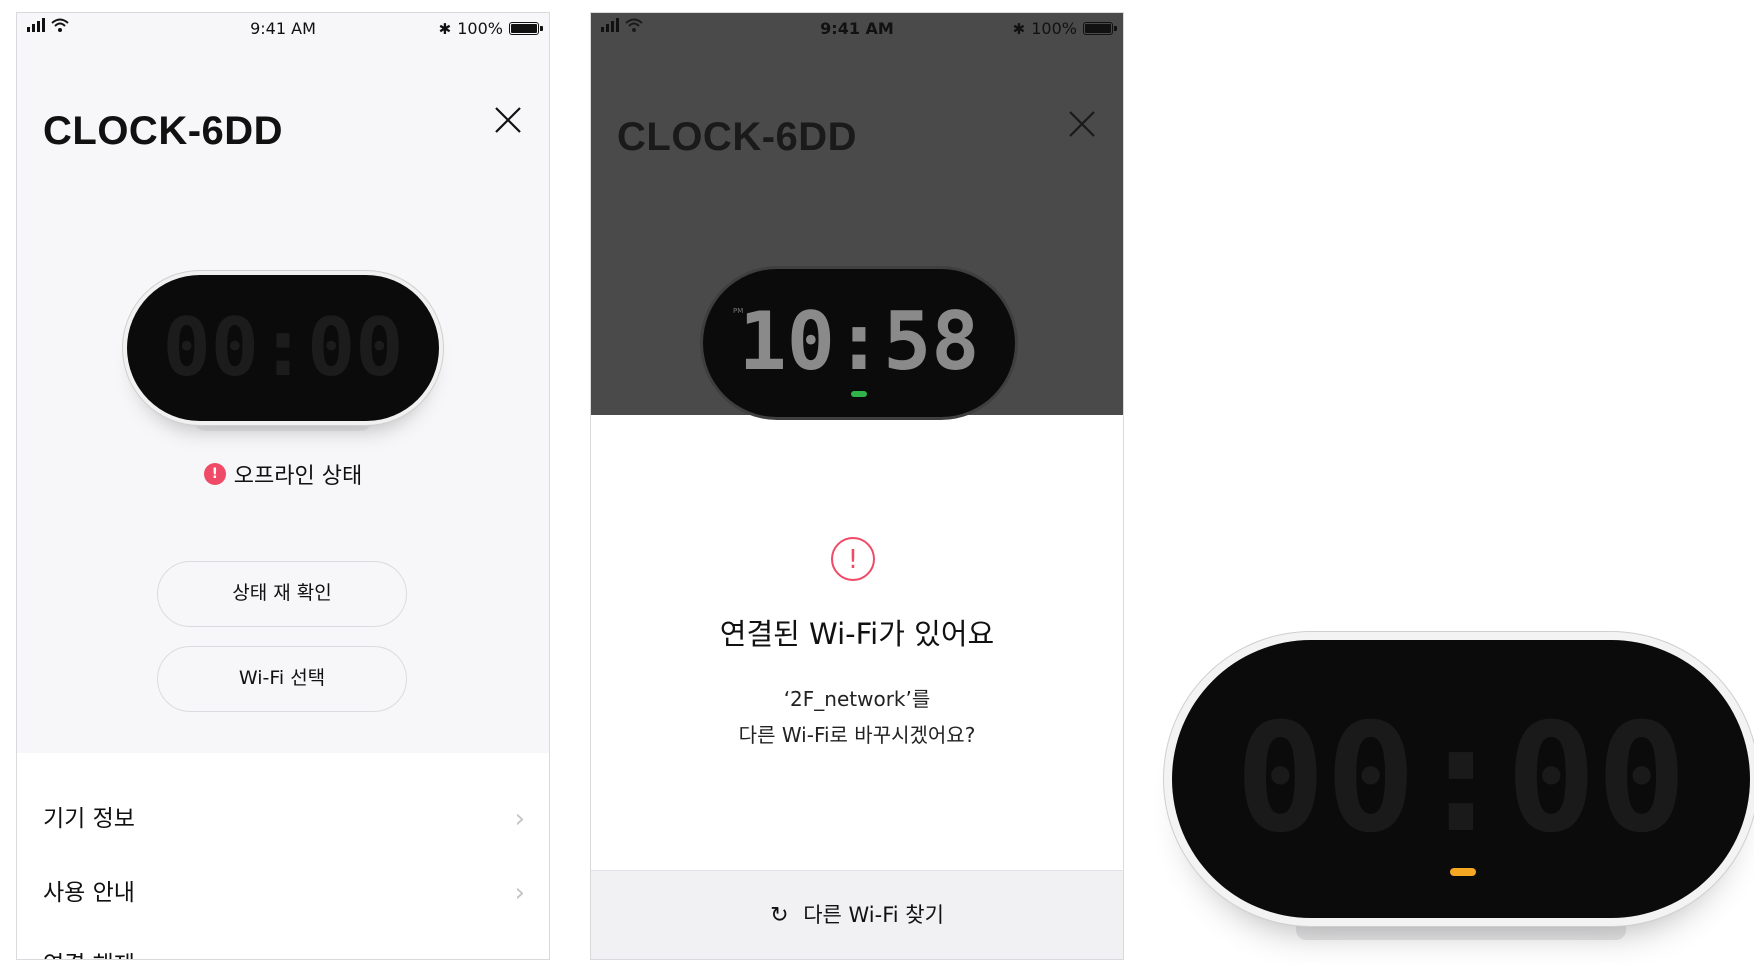  I want to click on status-led-green, so click(859, 394).